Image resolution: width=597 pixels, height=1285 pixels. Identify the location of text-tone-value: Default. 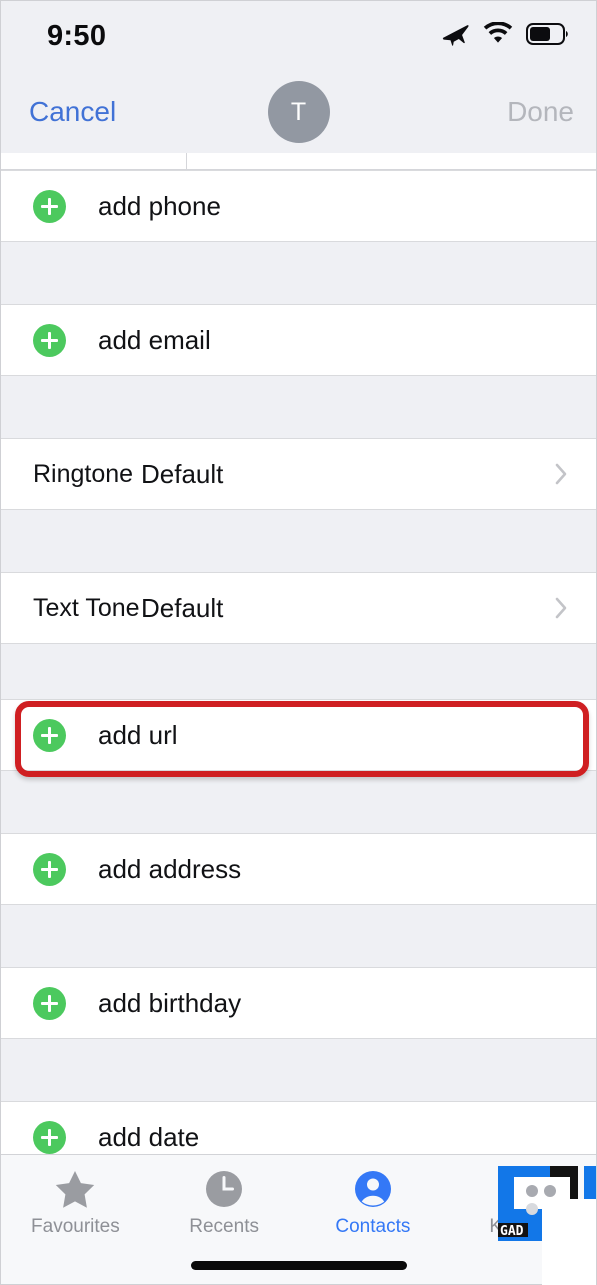
(182, 607).